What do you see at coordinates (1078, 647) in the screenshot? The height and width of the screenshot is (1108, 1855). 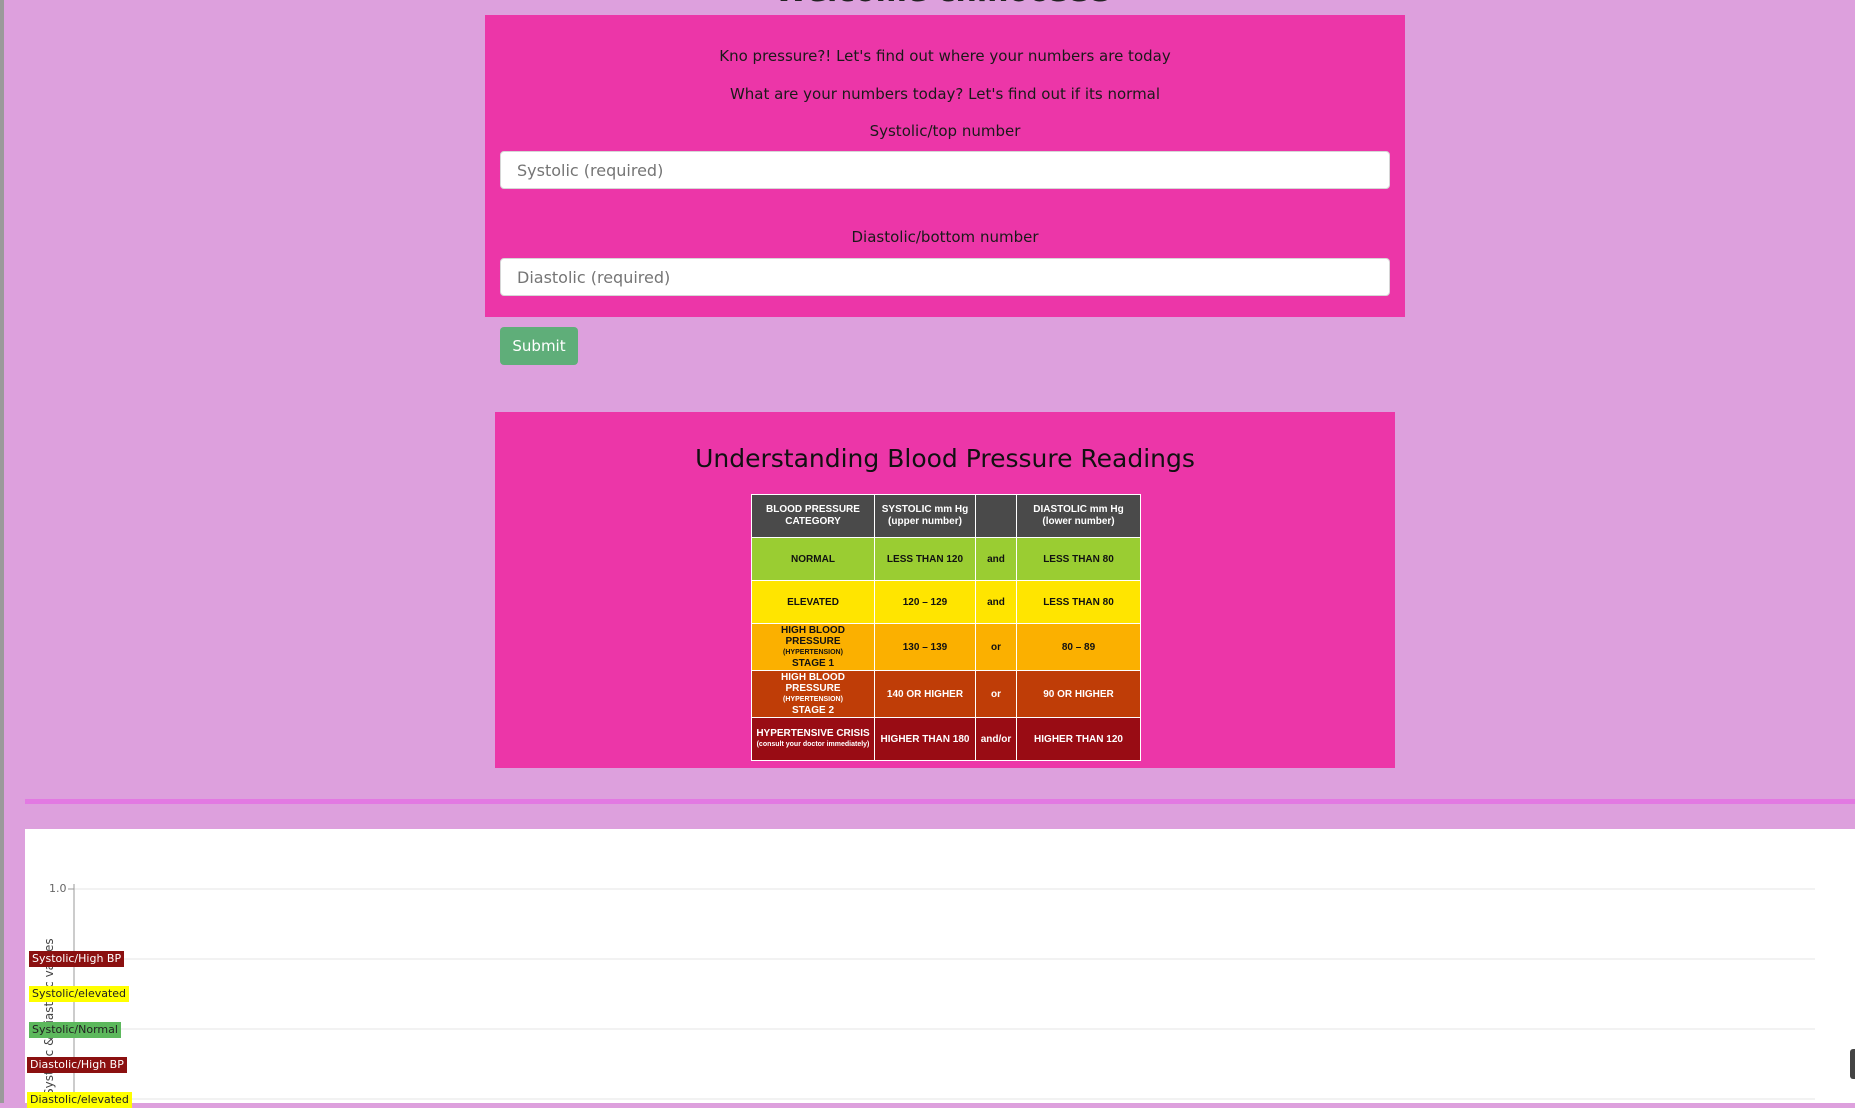 I see `diastolic-cell: 80 – 89` at bounding box center [1078, 647].